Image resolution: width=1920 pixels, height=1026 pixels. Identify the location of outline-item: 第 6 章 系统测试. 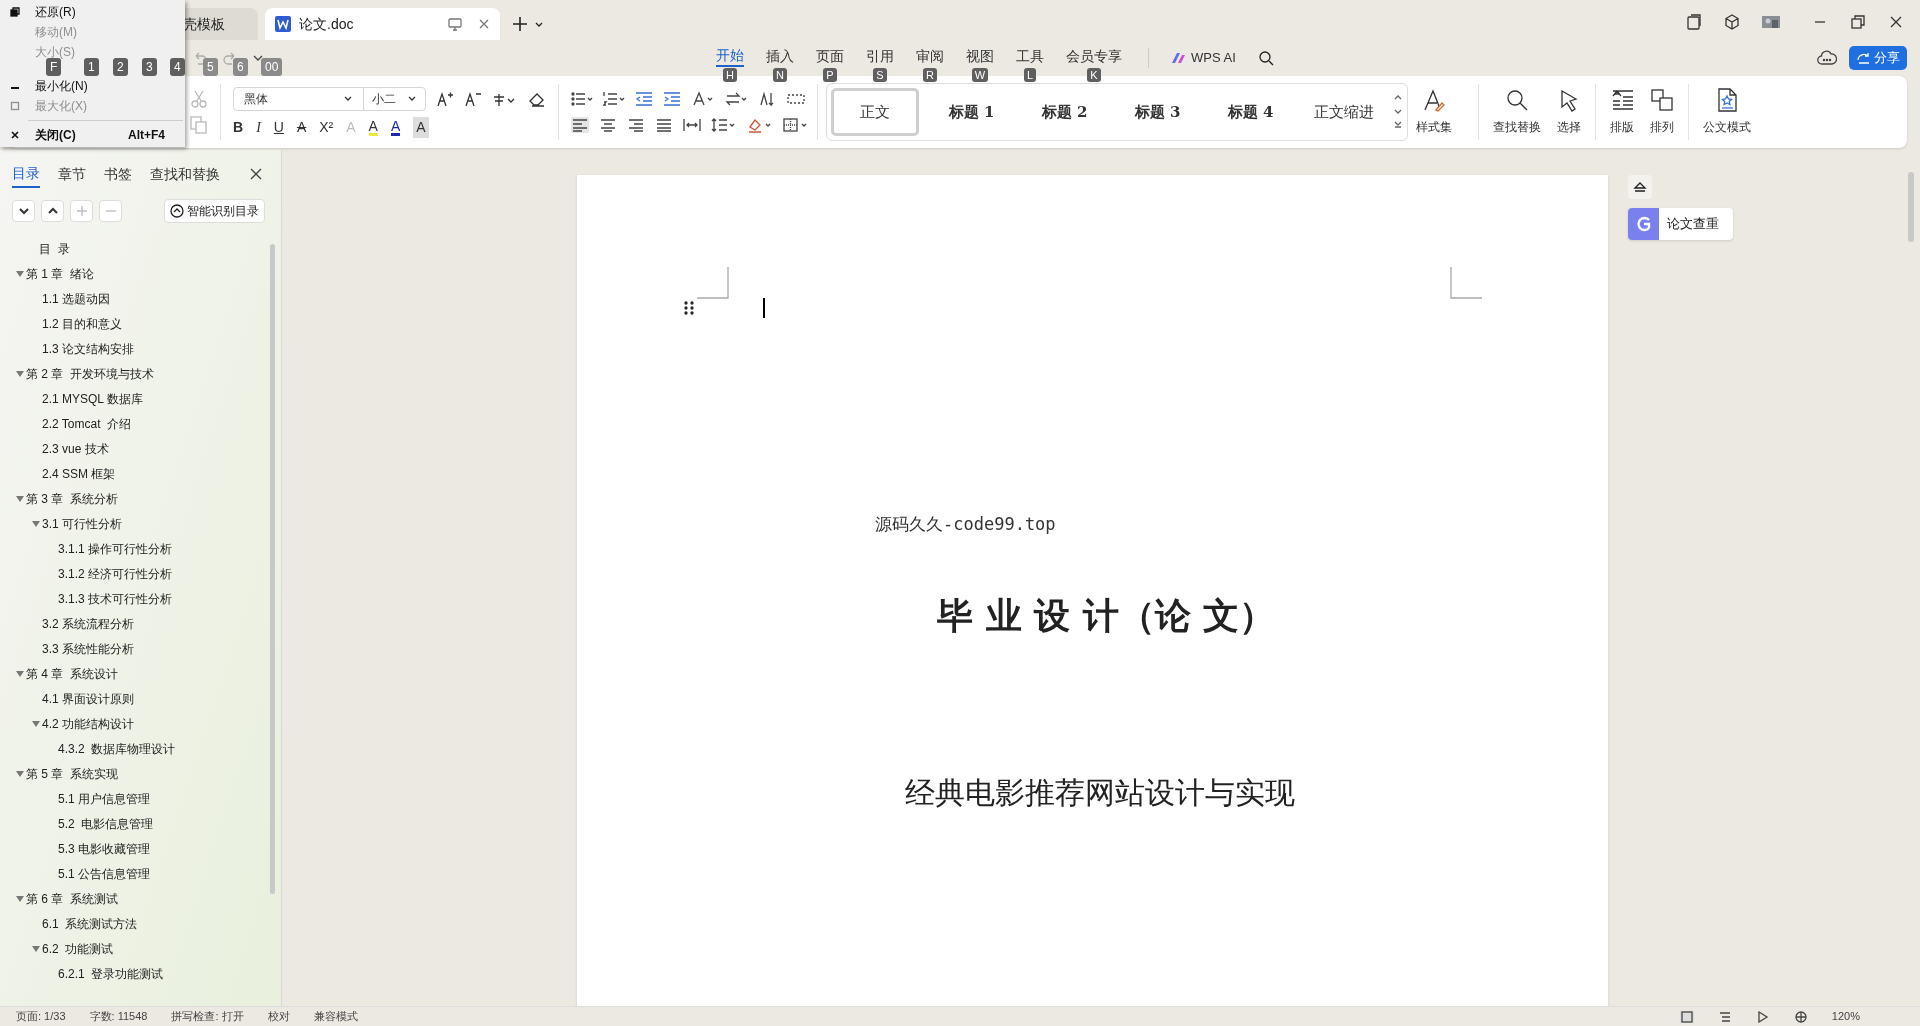
(72, 898).